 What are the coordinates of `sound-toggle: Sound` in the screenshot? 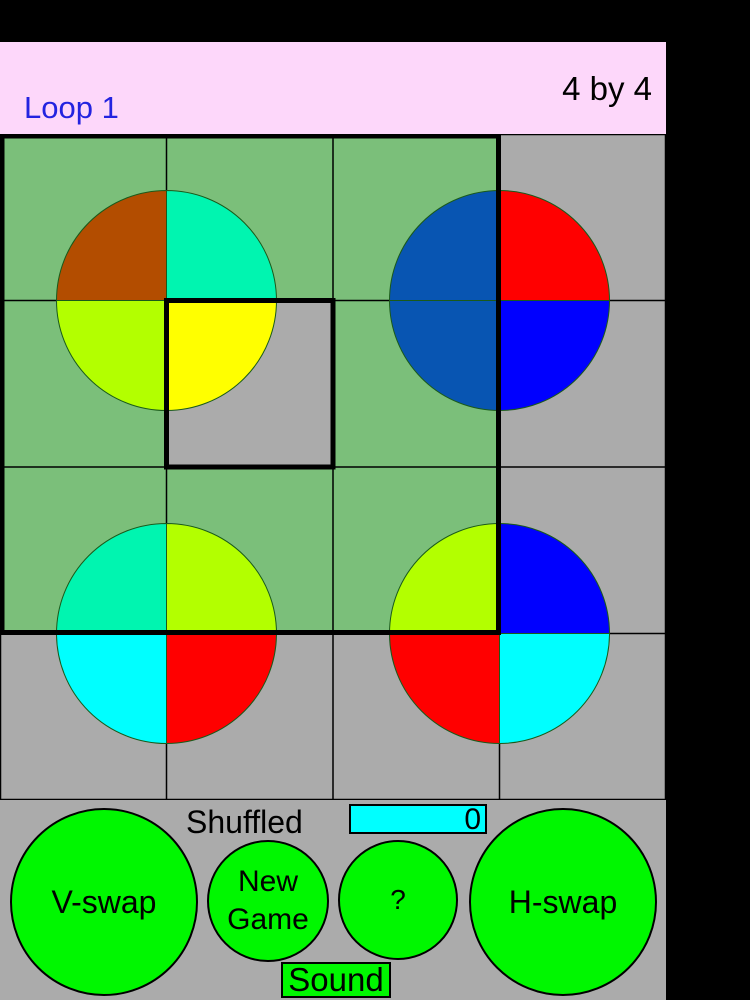 It's located at (336, 980).